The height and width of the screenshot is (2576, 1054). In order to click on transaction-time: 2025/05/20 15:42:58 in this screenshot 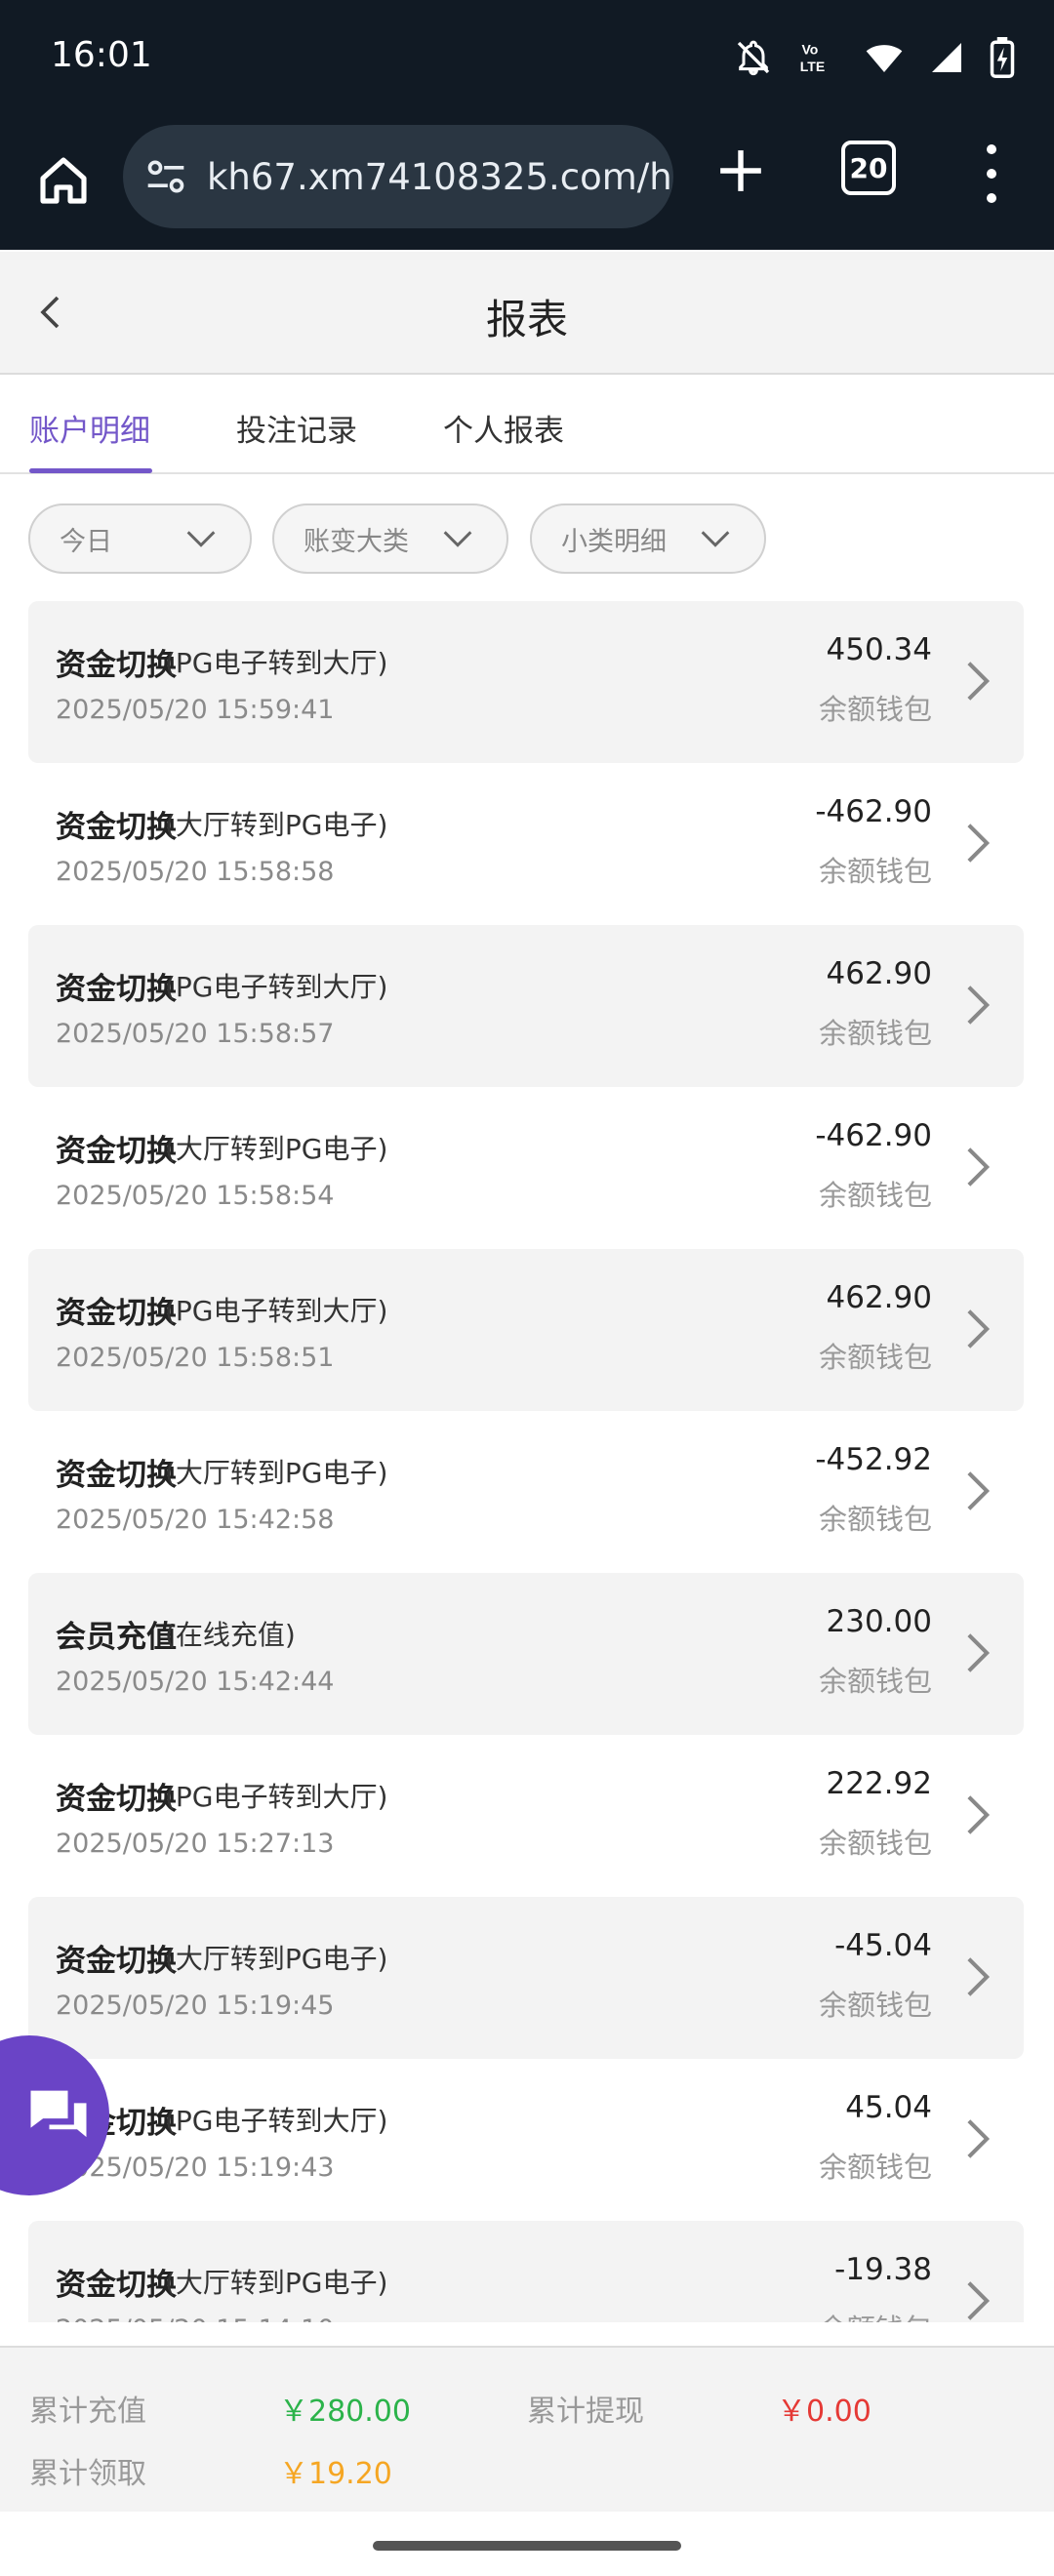, I will do `click(195, 1520)`.